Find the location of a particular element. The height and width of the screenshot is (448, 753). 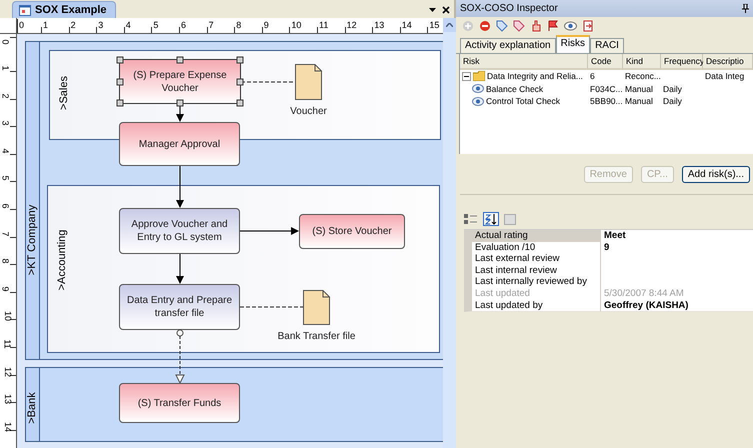

tab: Risks is located at coordinates (573, 44).